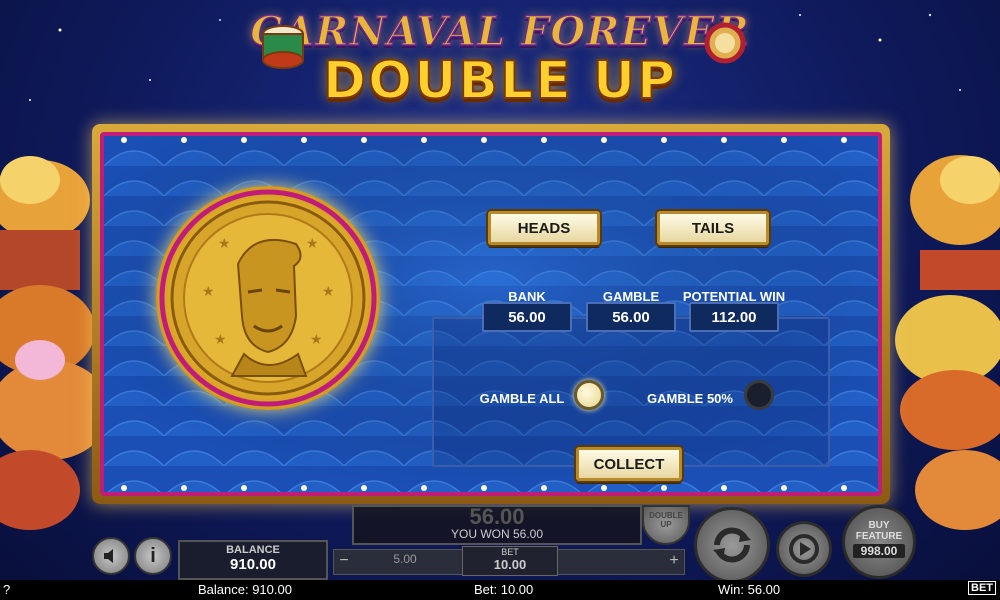  Describe the element at coordinates (522, 398) in the screenshot. I see `gamble-all-label: GAMBLE ALL` at that location.